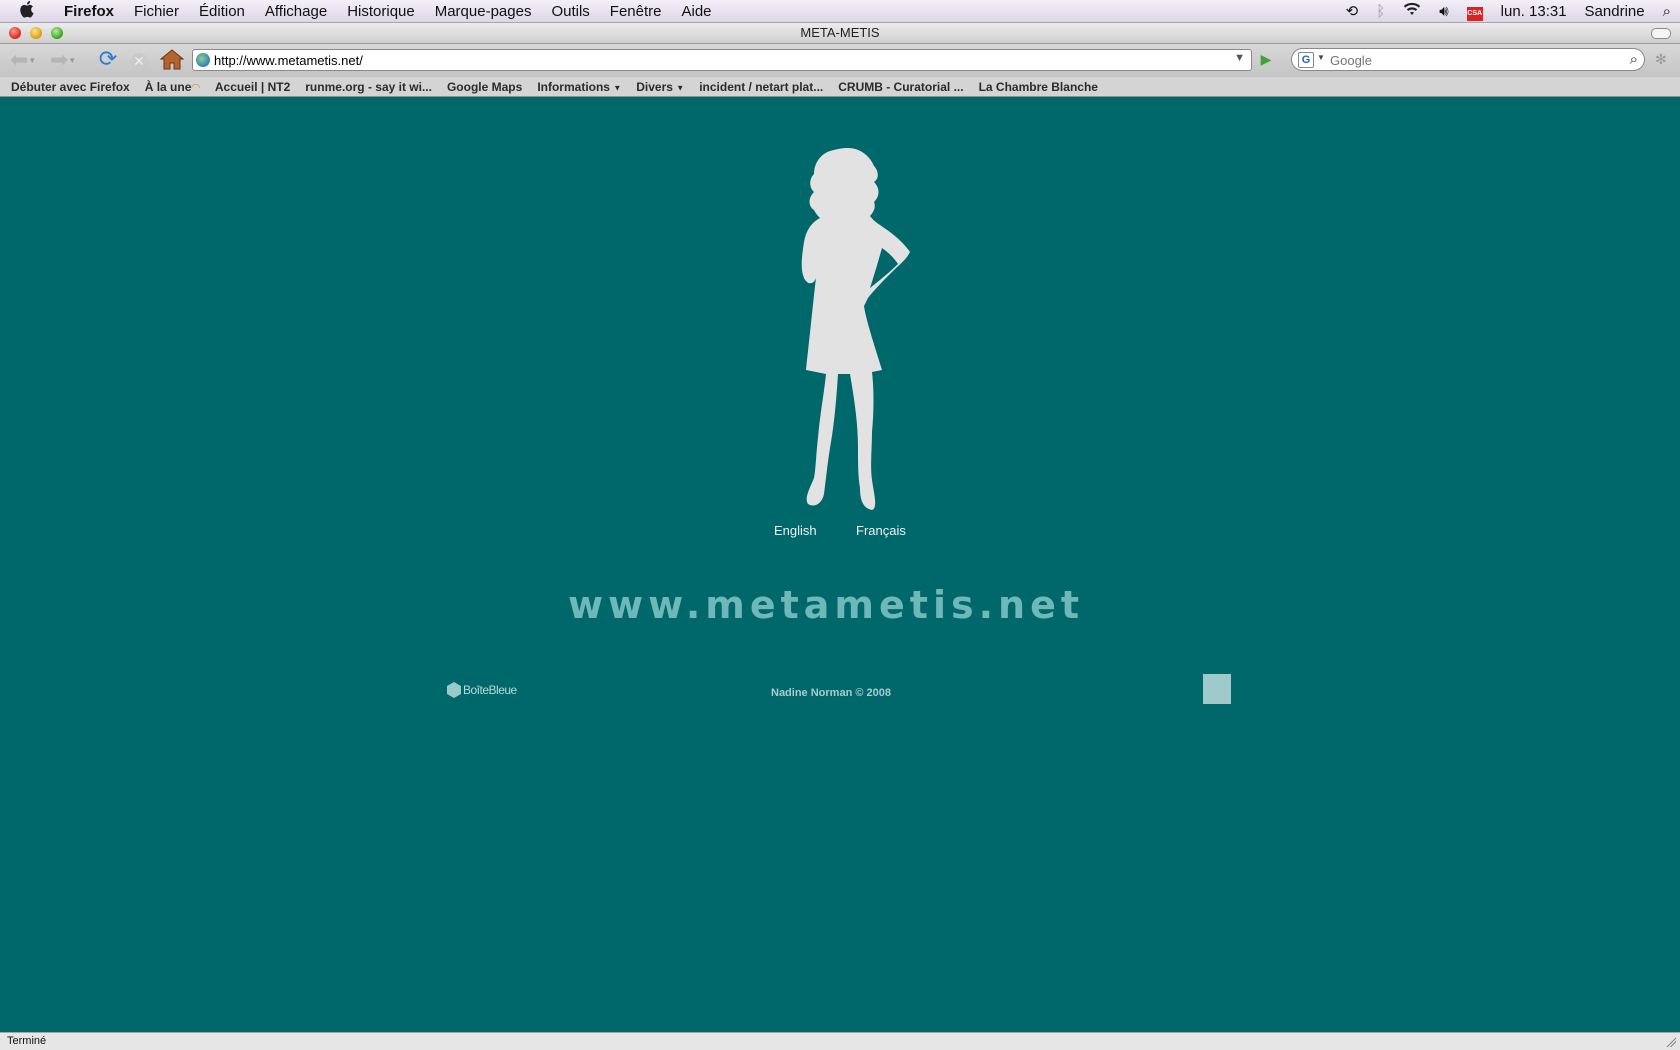 The image size is (1680, 1050). Describe the element at coordinates (1667, 11) in the screenshot. I see `spotlight-icon: ⌕` at that location.